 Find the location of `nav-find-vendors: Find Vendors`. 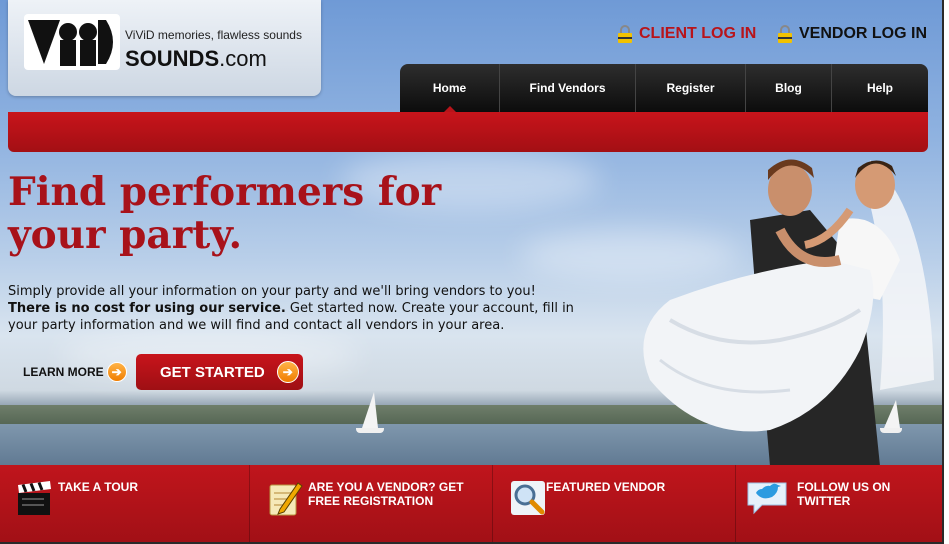

nav-find-vendors: Find Vendors is located at coordinates (568, 88).